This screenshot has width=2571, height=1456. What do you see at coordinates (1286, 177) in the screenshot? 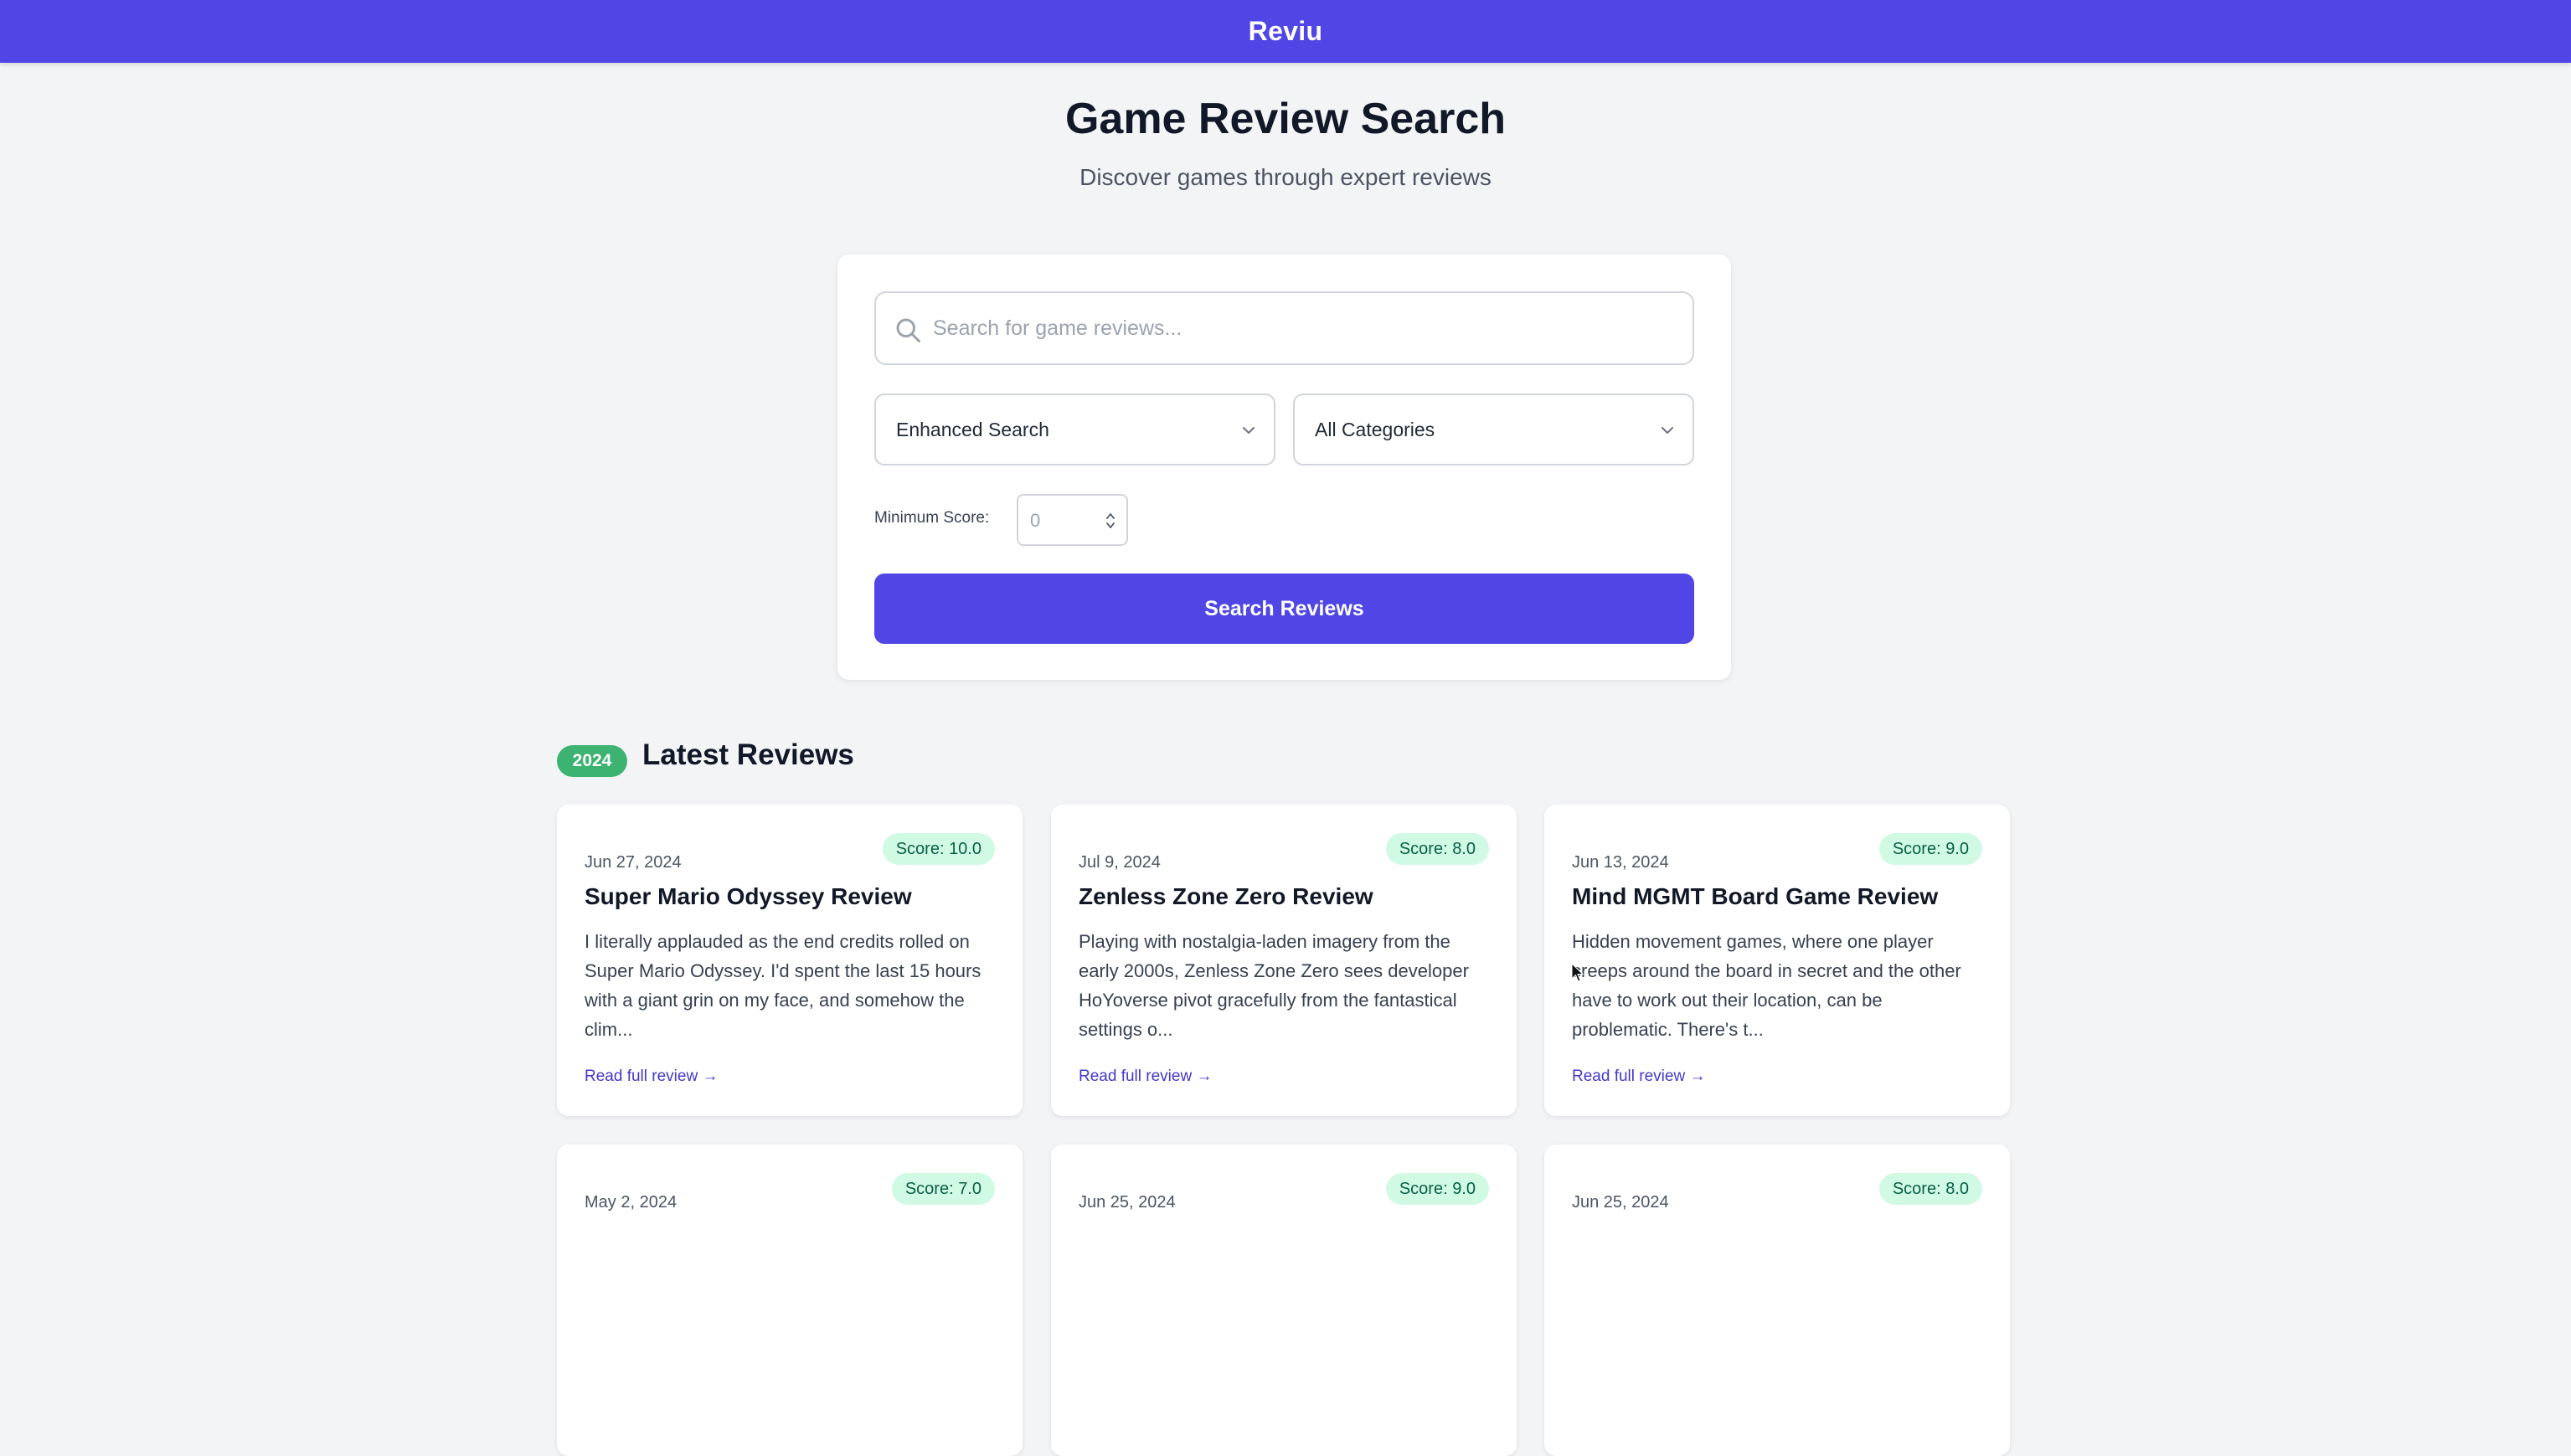
I see `page-subtitle: Discover games through expert reviews` at bounding box center [1286, 177].